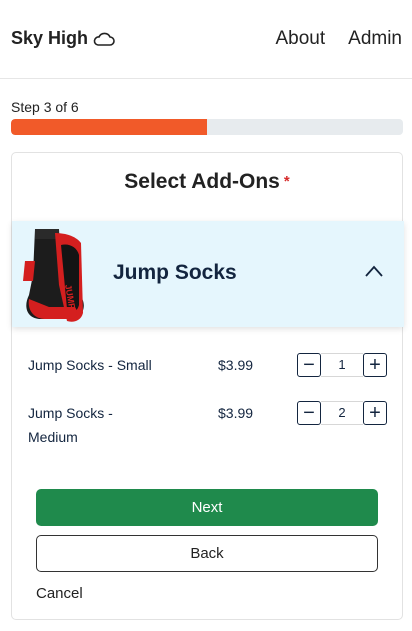  What do you see at coordinates (50, 38) in the screenshot?
I see `brand-name: Sky High` at bounding box center [50, 38].